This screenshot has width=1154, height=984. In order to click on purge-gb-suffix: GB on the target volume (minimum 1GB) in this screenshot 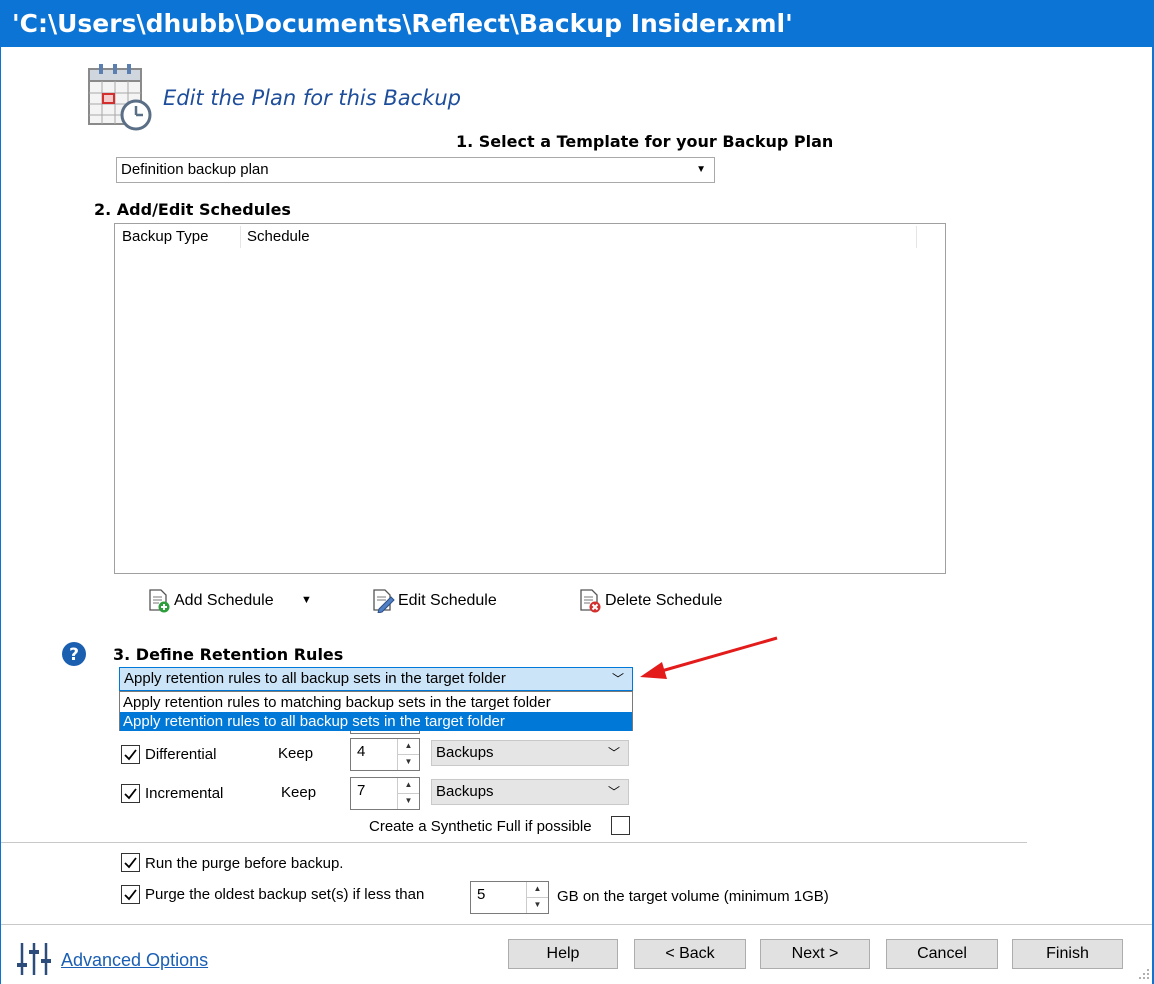, I will do `click(693, 896)`.